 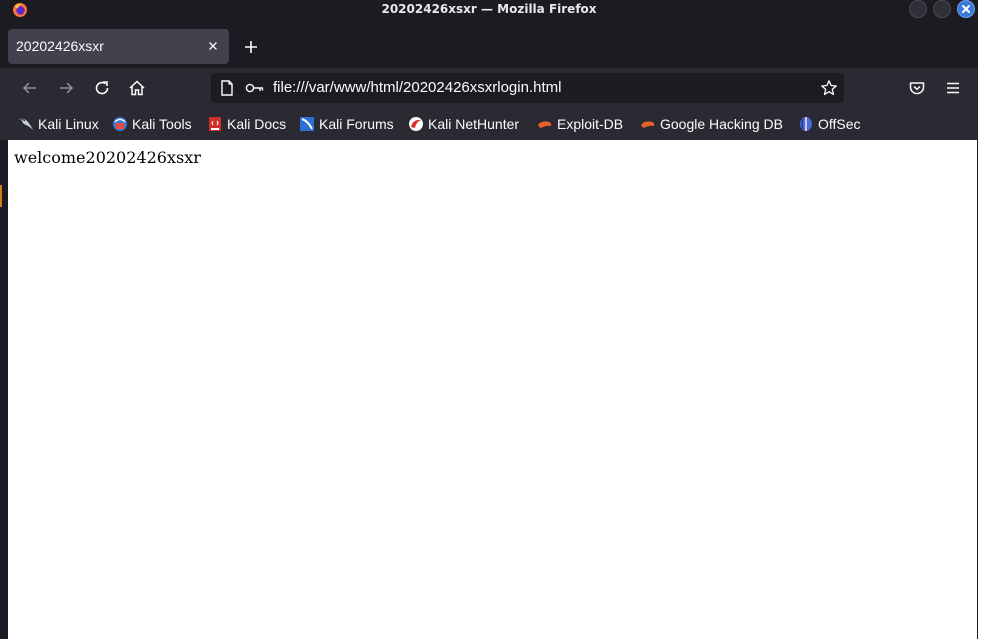 What do you see at coordinates (416, 124) in the screenshot?
I see `kali-nethunter-icon` at bounding box center [416, 124].